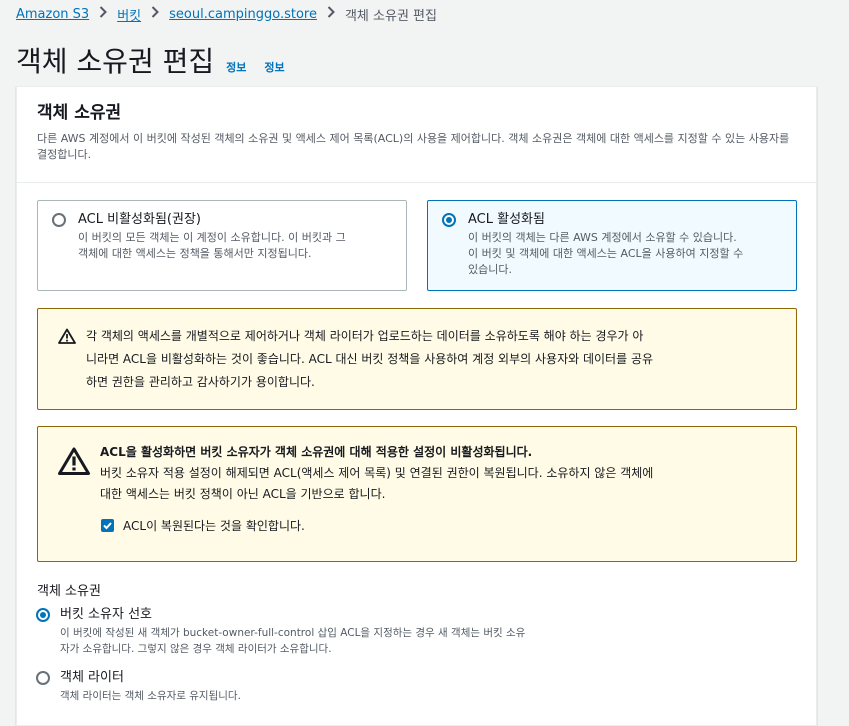  What do you see at coordinates (129, 14) in the screenshot?
I see `breadcrumb-buckets: 버킷` at bounding box center [129, 14].